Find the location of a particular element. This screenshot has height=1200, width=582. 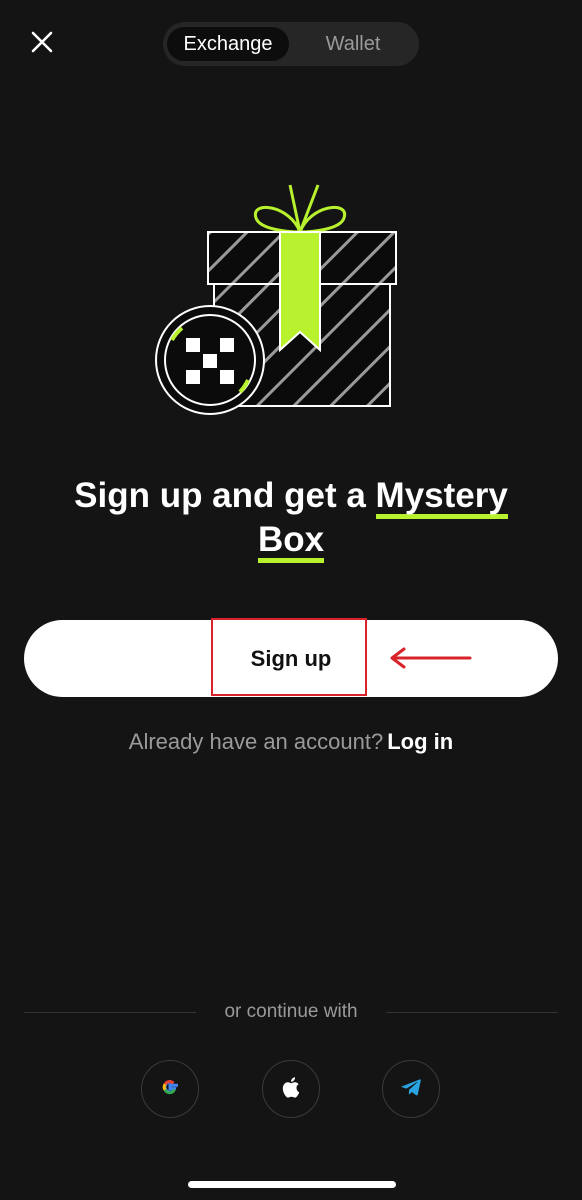

headline-highlight-mystery: Mystery is located at coordinates (441, 497).